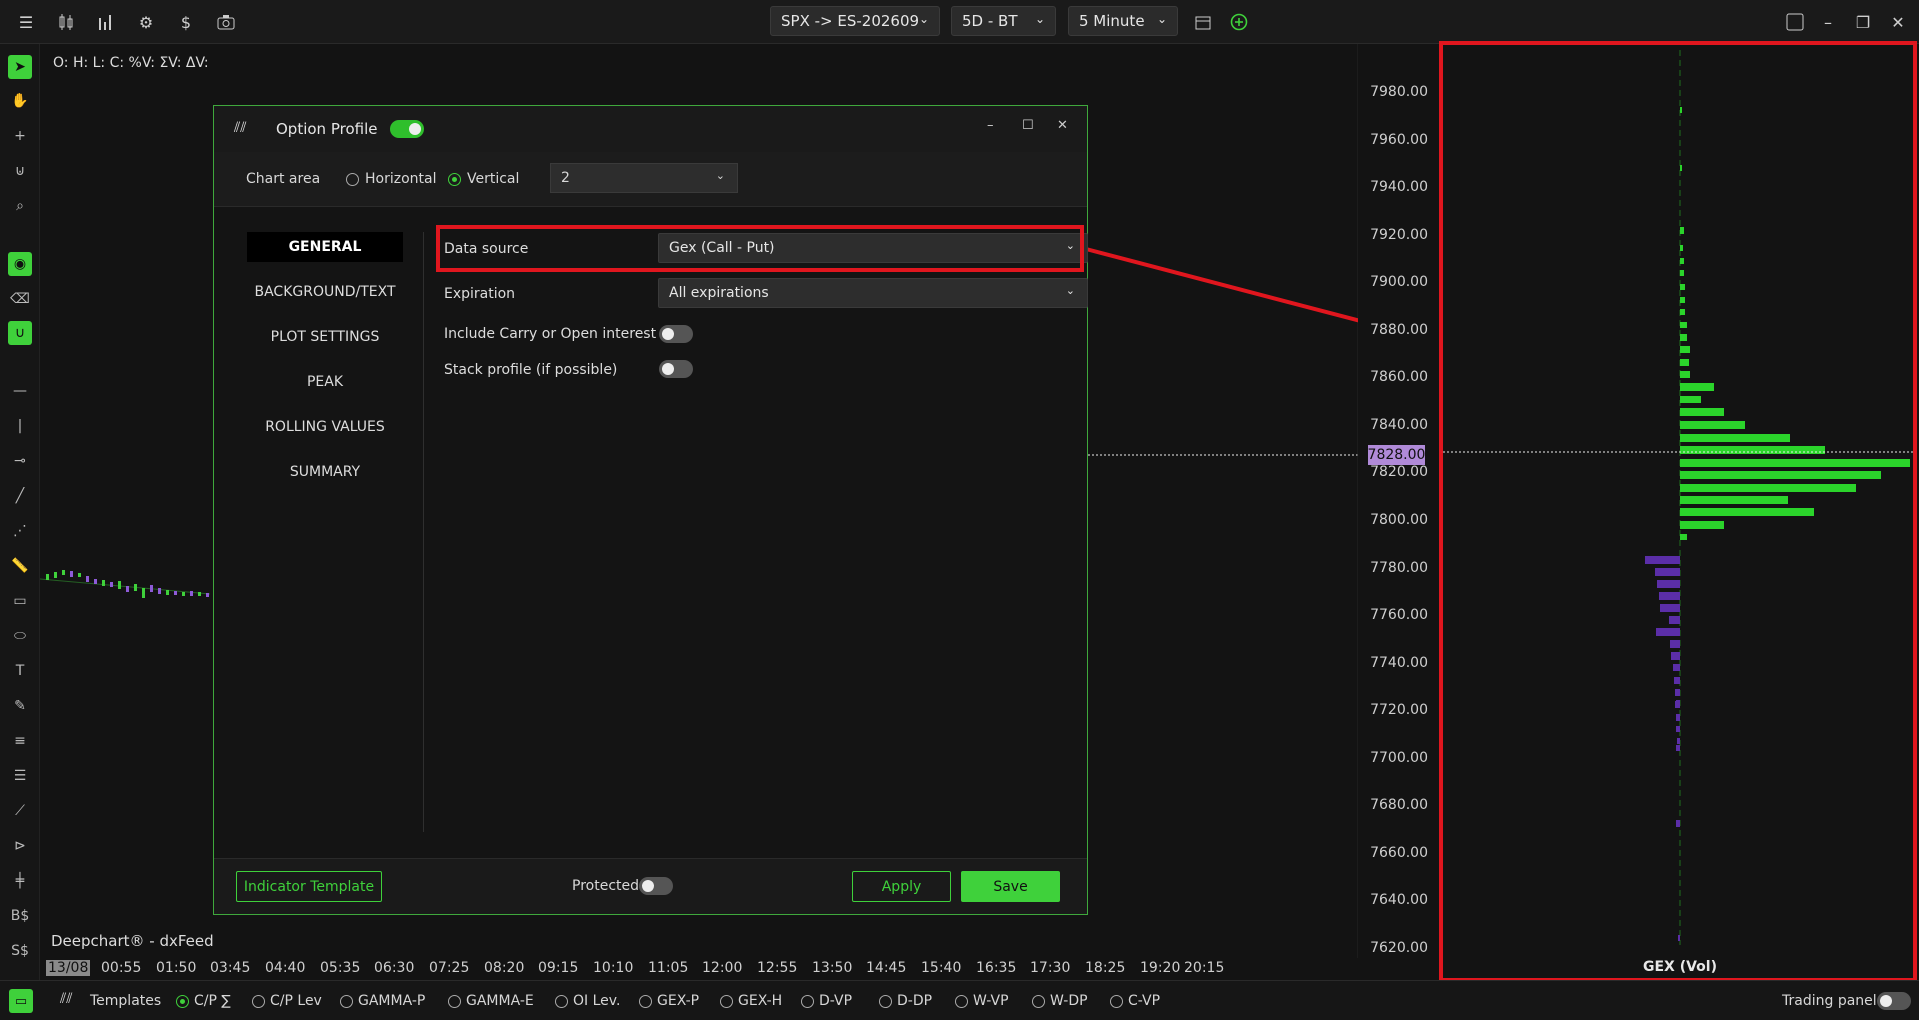 The image size is (1919, 1020). Describe the element at coordinates (1135, 1001) in the screenshot. I see `template-c-vp: C-VP` at that location.